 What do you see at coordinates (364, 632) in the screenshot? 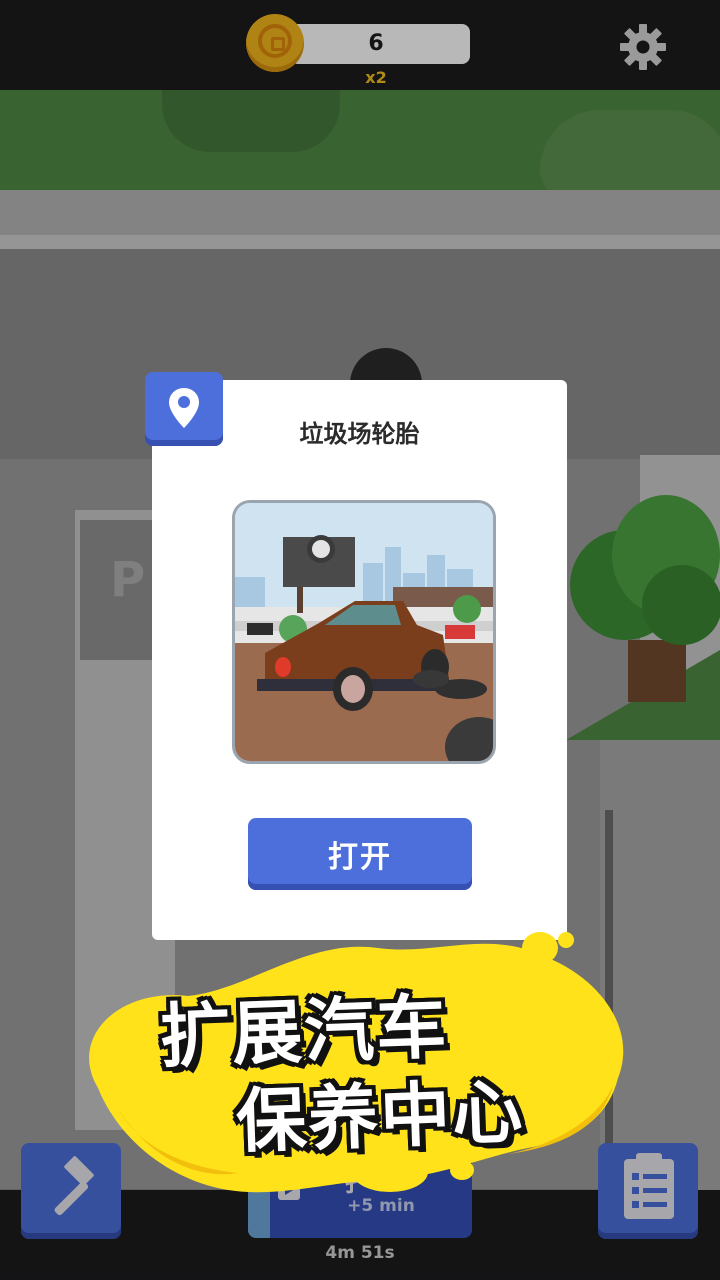
I see `location-preview-image` at bounding box center [364, 632].